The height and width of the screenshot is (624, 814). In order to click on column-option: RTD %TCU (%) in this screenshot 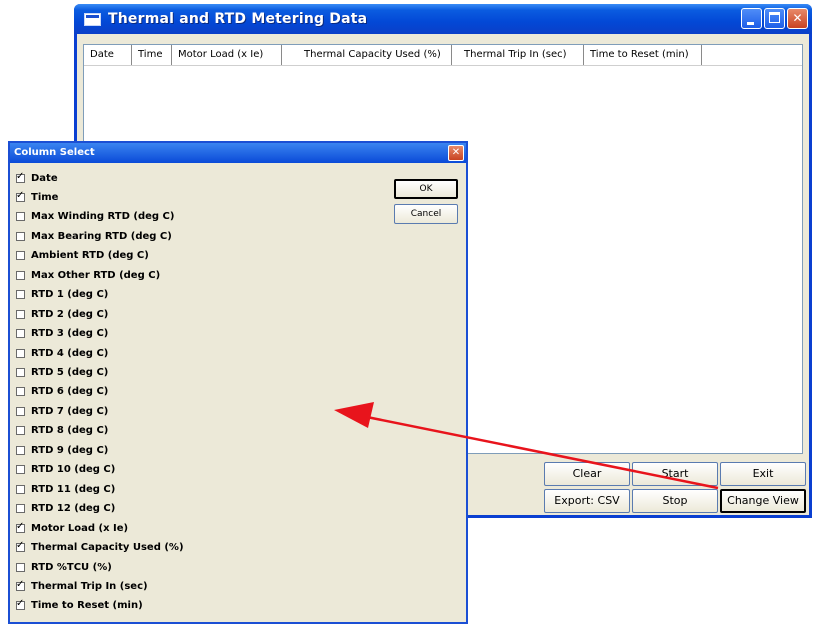, I will do `click(64, 567)`.